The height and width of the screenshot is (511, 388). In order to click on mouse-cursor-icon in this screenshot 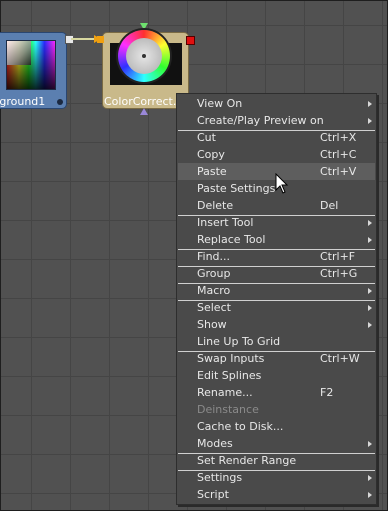, I will do `click(282, 183)`.